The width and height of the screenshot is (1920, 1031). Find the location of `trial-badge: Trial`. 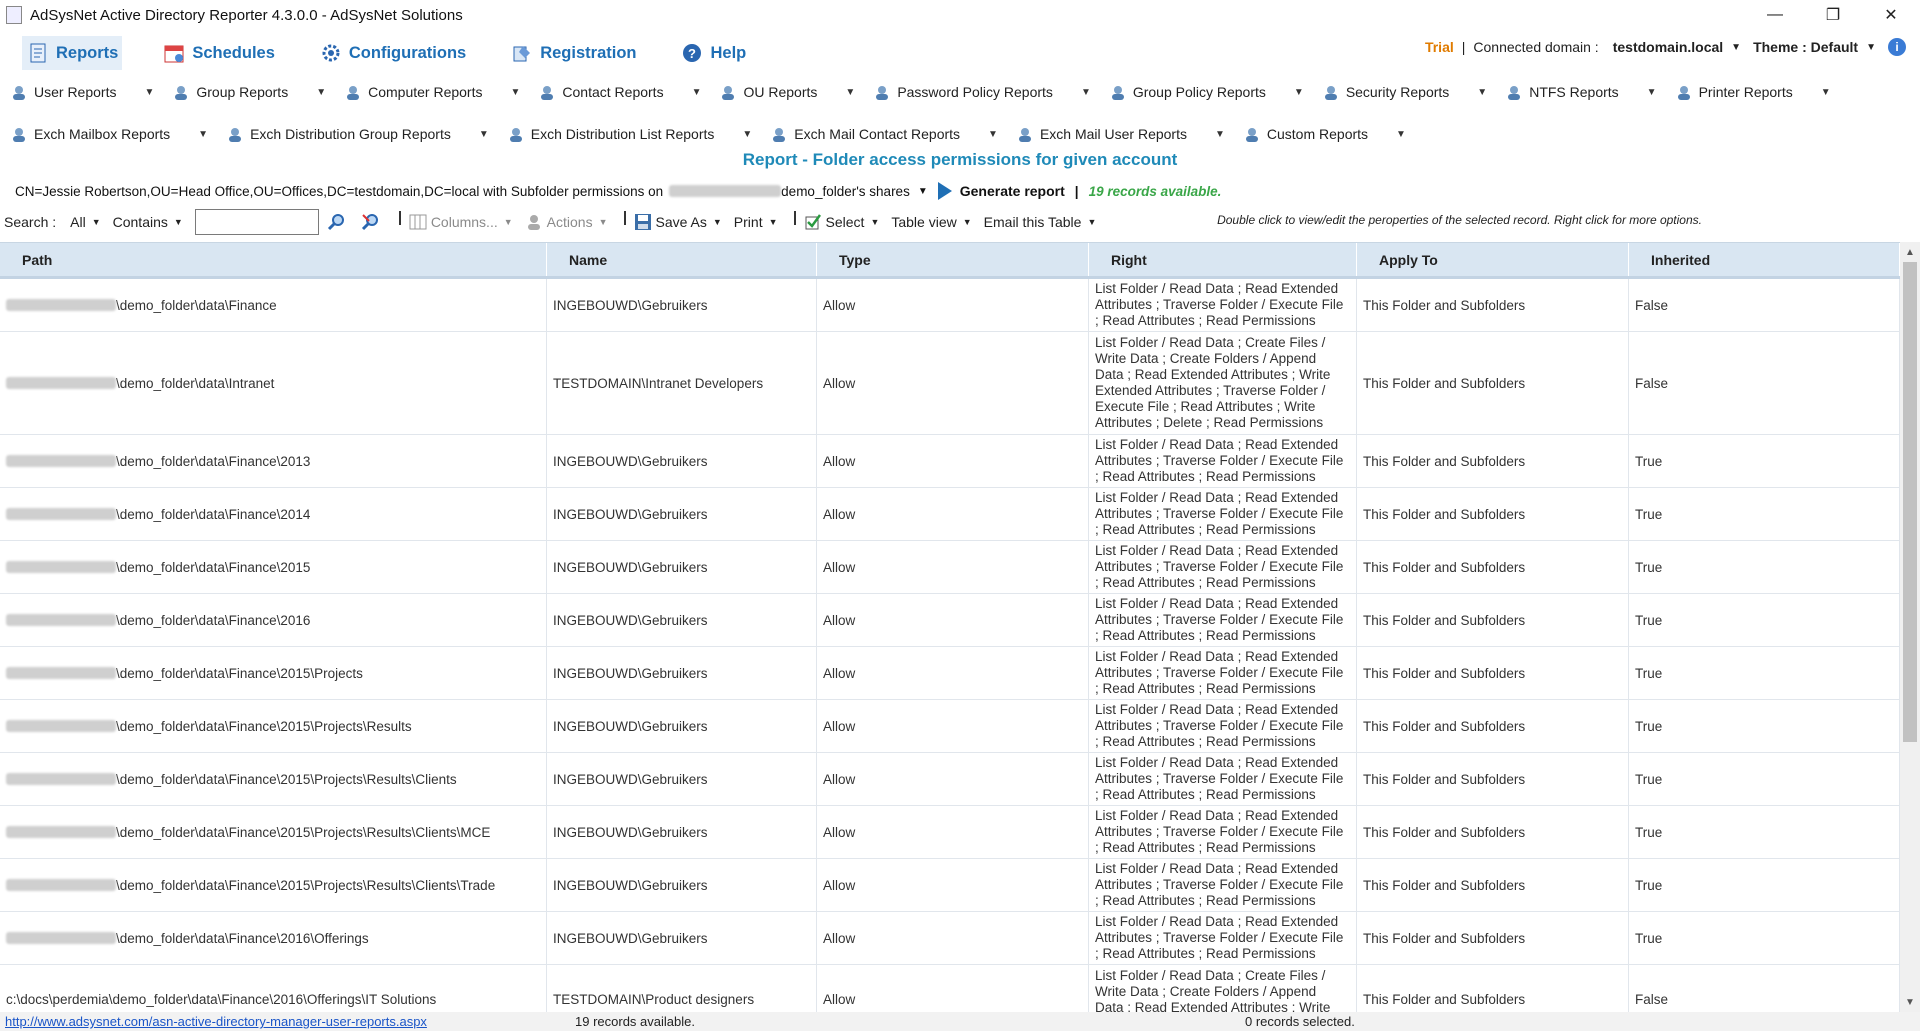

trial-badge: Trial is located at coordinates (1439, 47).